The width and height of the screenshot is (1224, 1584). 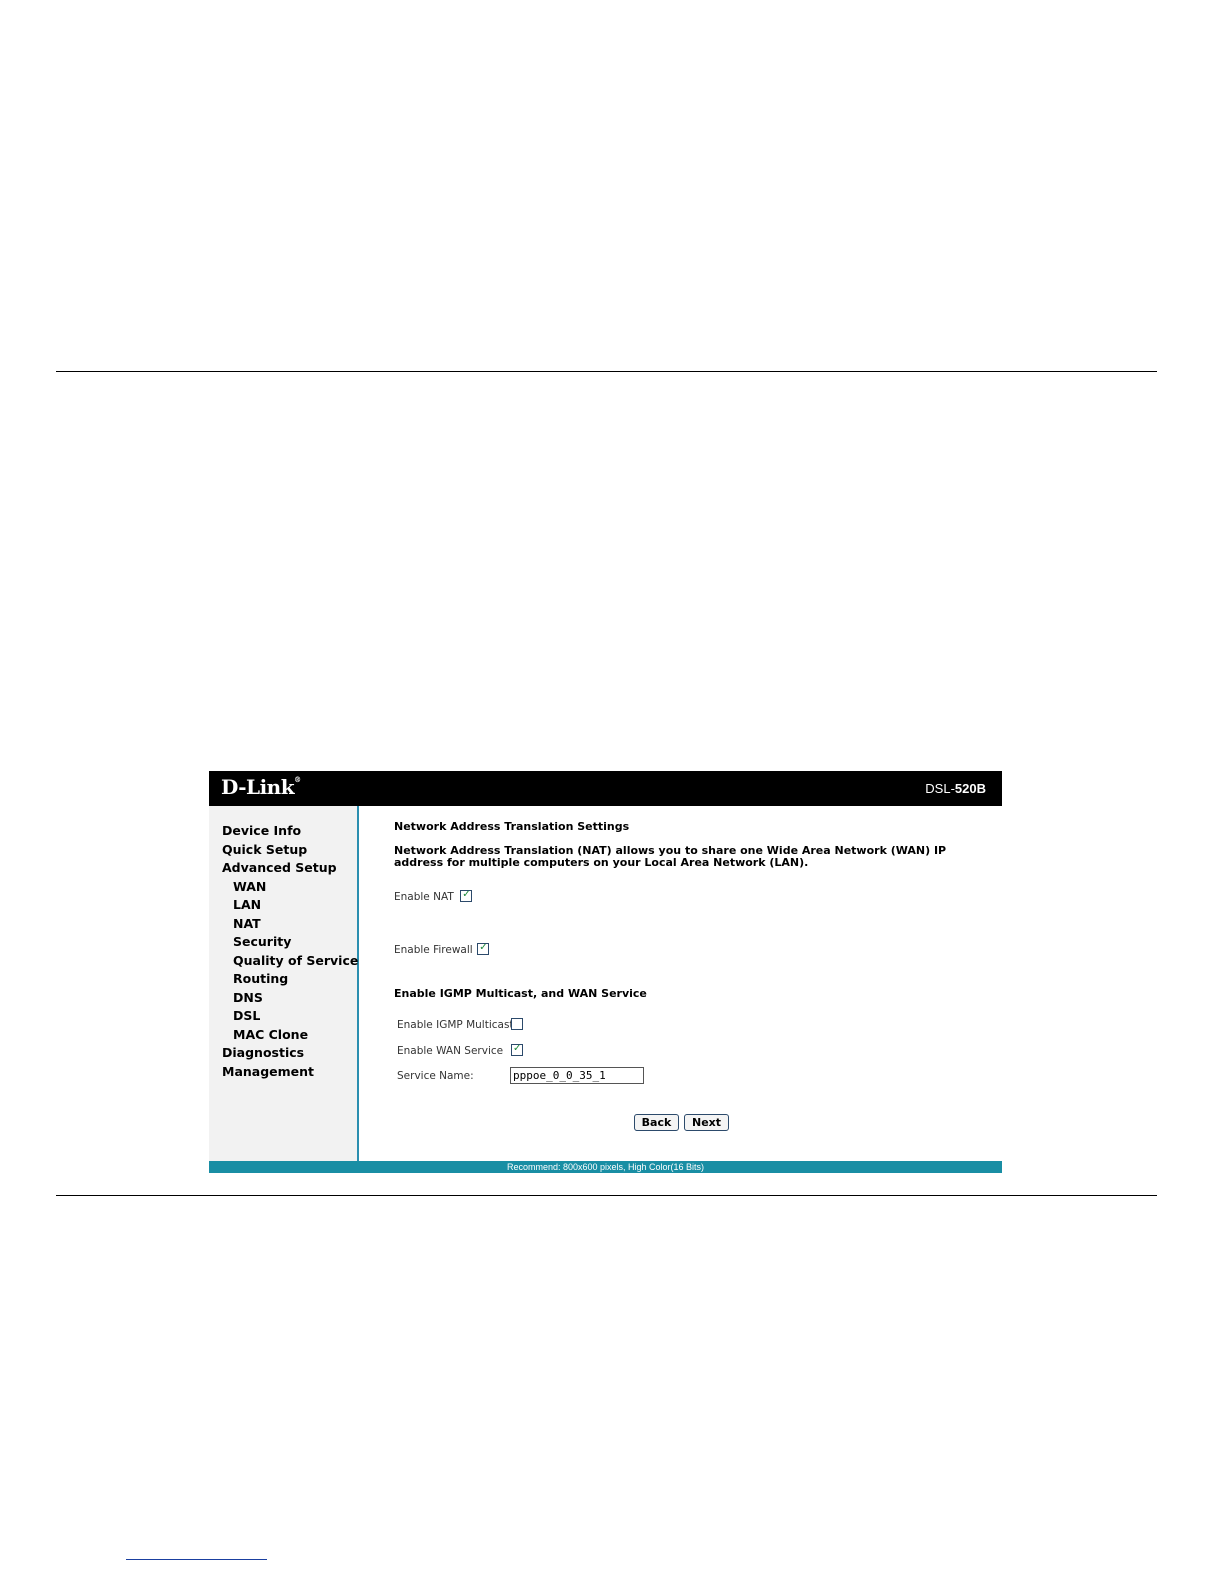 I want to click on sidebar-item-quick-setup: Quick Setup, so click(x=290, y=850).